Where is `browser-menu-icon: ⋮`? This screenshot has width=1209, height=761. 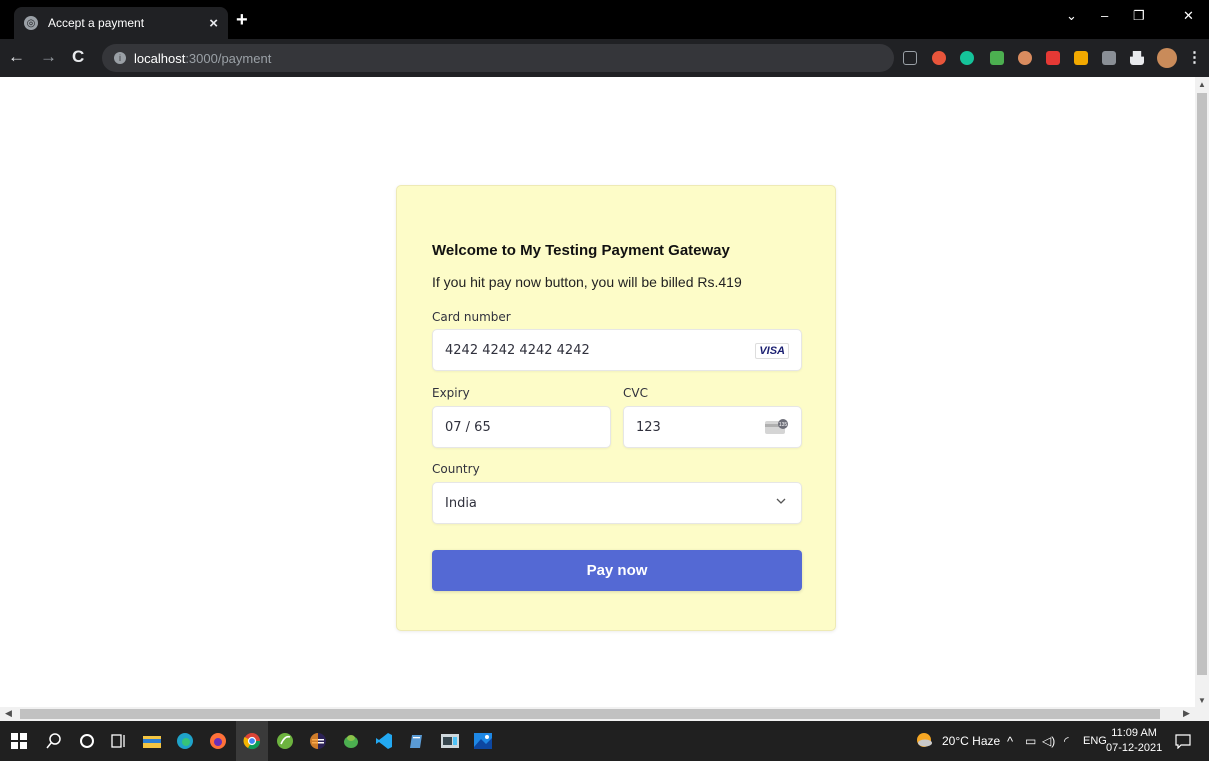 browser-menu-icon: ⋮ is located at coordinates (1194, 57).